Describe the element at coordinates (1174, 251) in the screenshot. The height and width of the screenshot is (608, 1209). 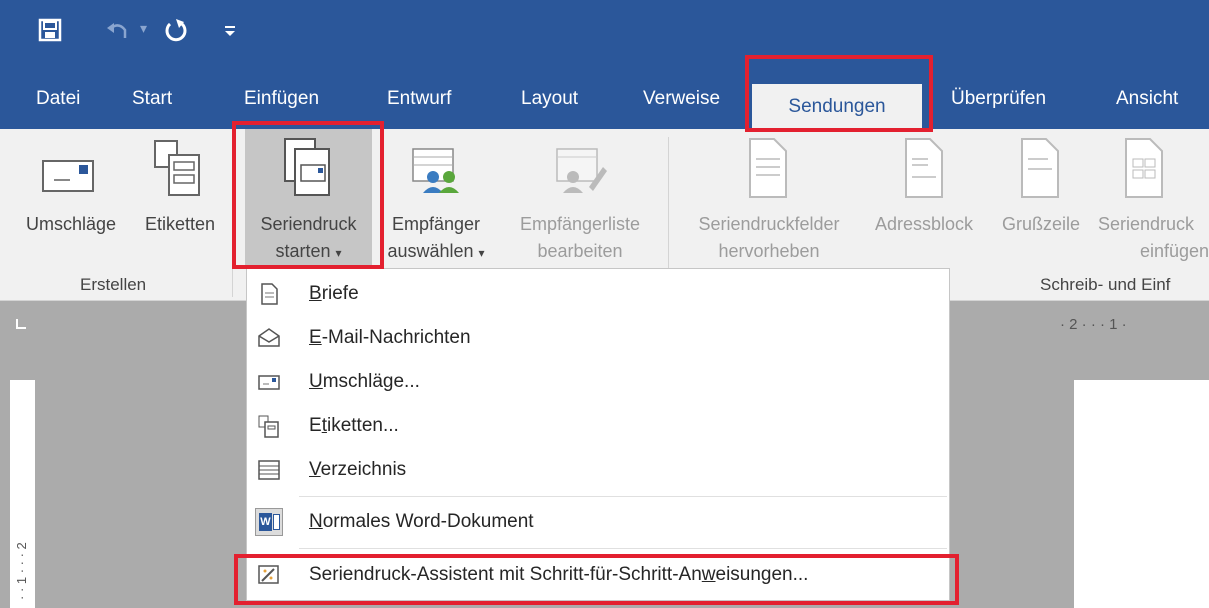
I see `insert-field-label-2: einfügen` at that location.